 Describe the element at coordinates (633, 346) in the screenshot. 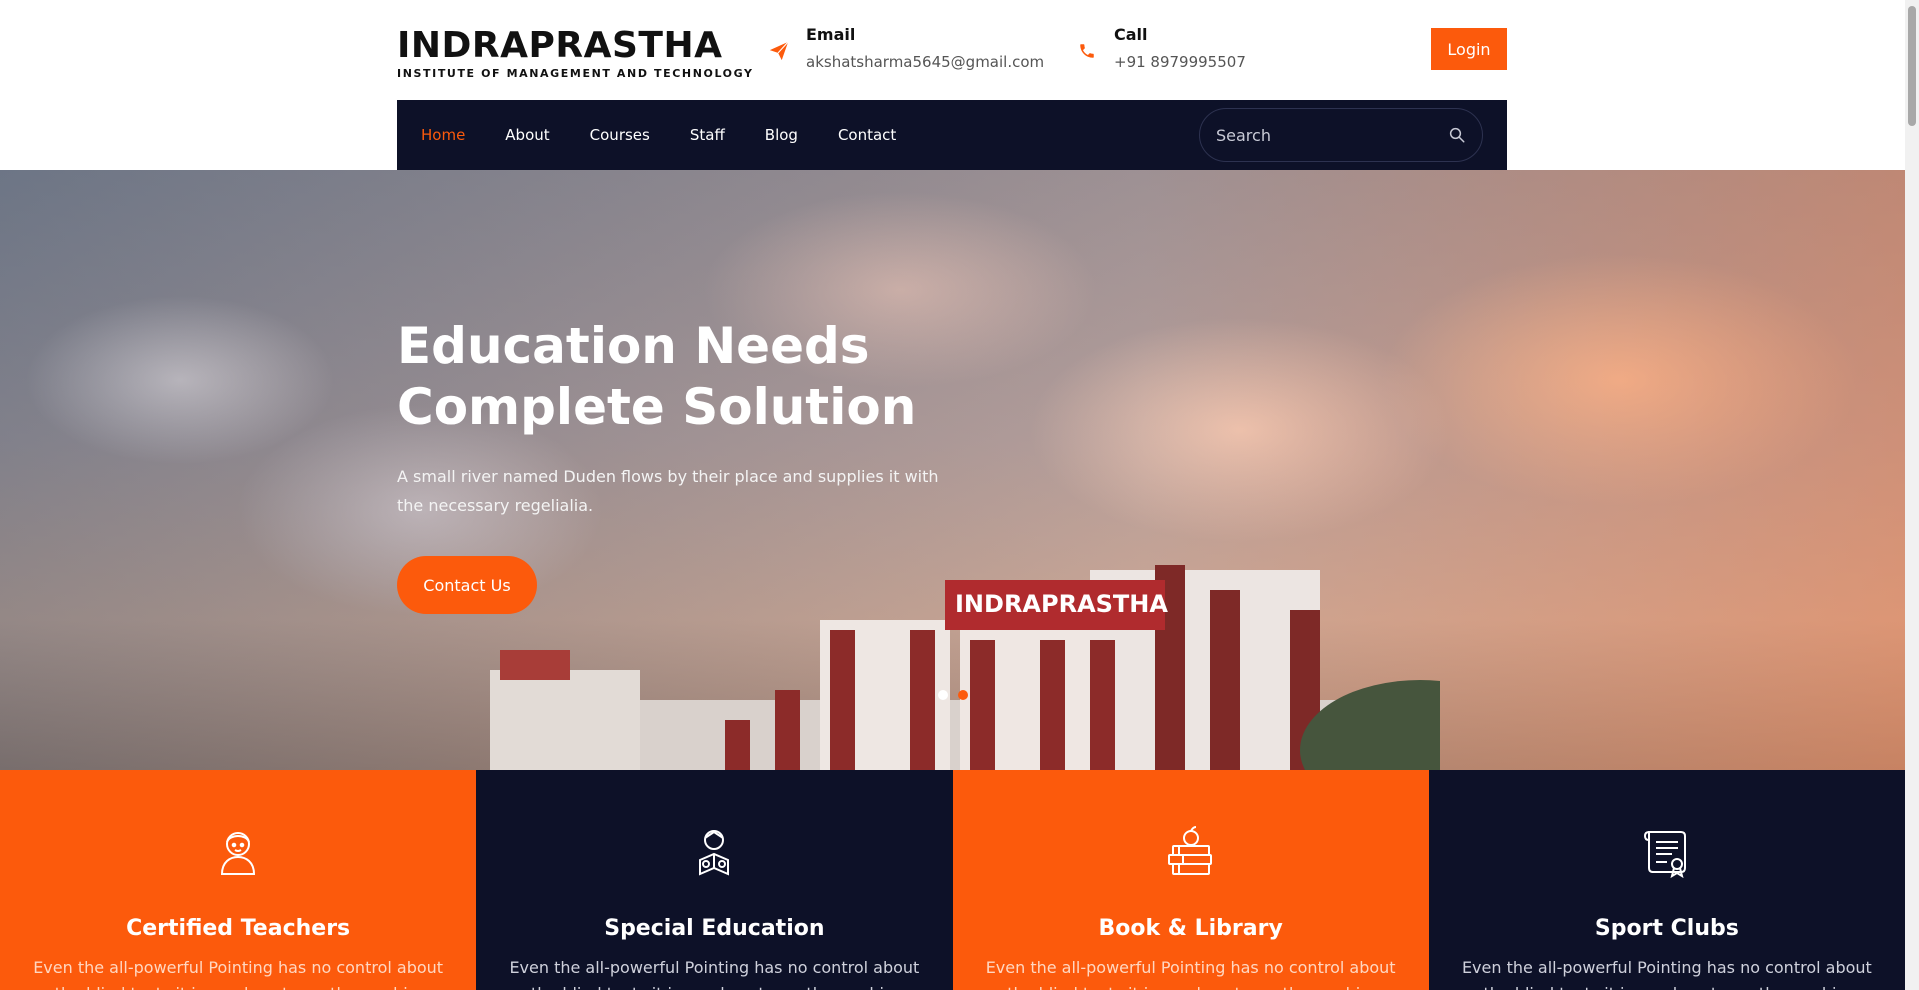

I see `hero-title-line1: Education Needs` at that location.